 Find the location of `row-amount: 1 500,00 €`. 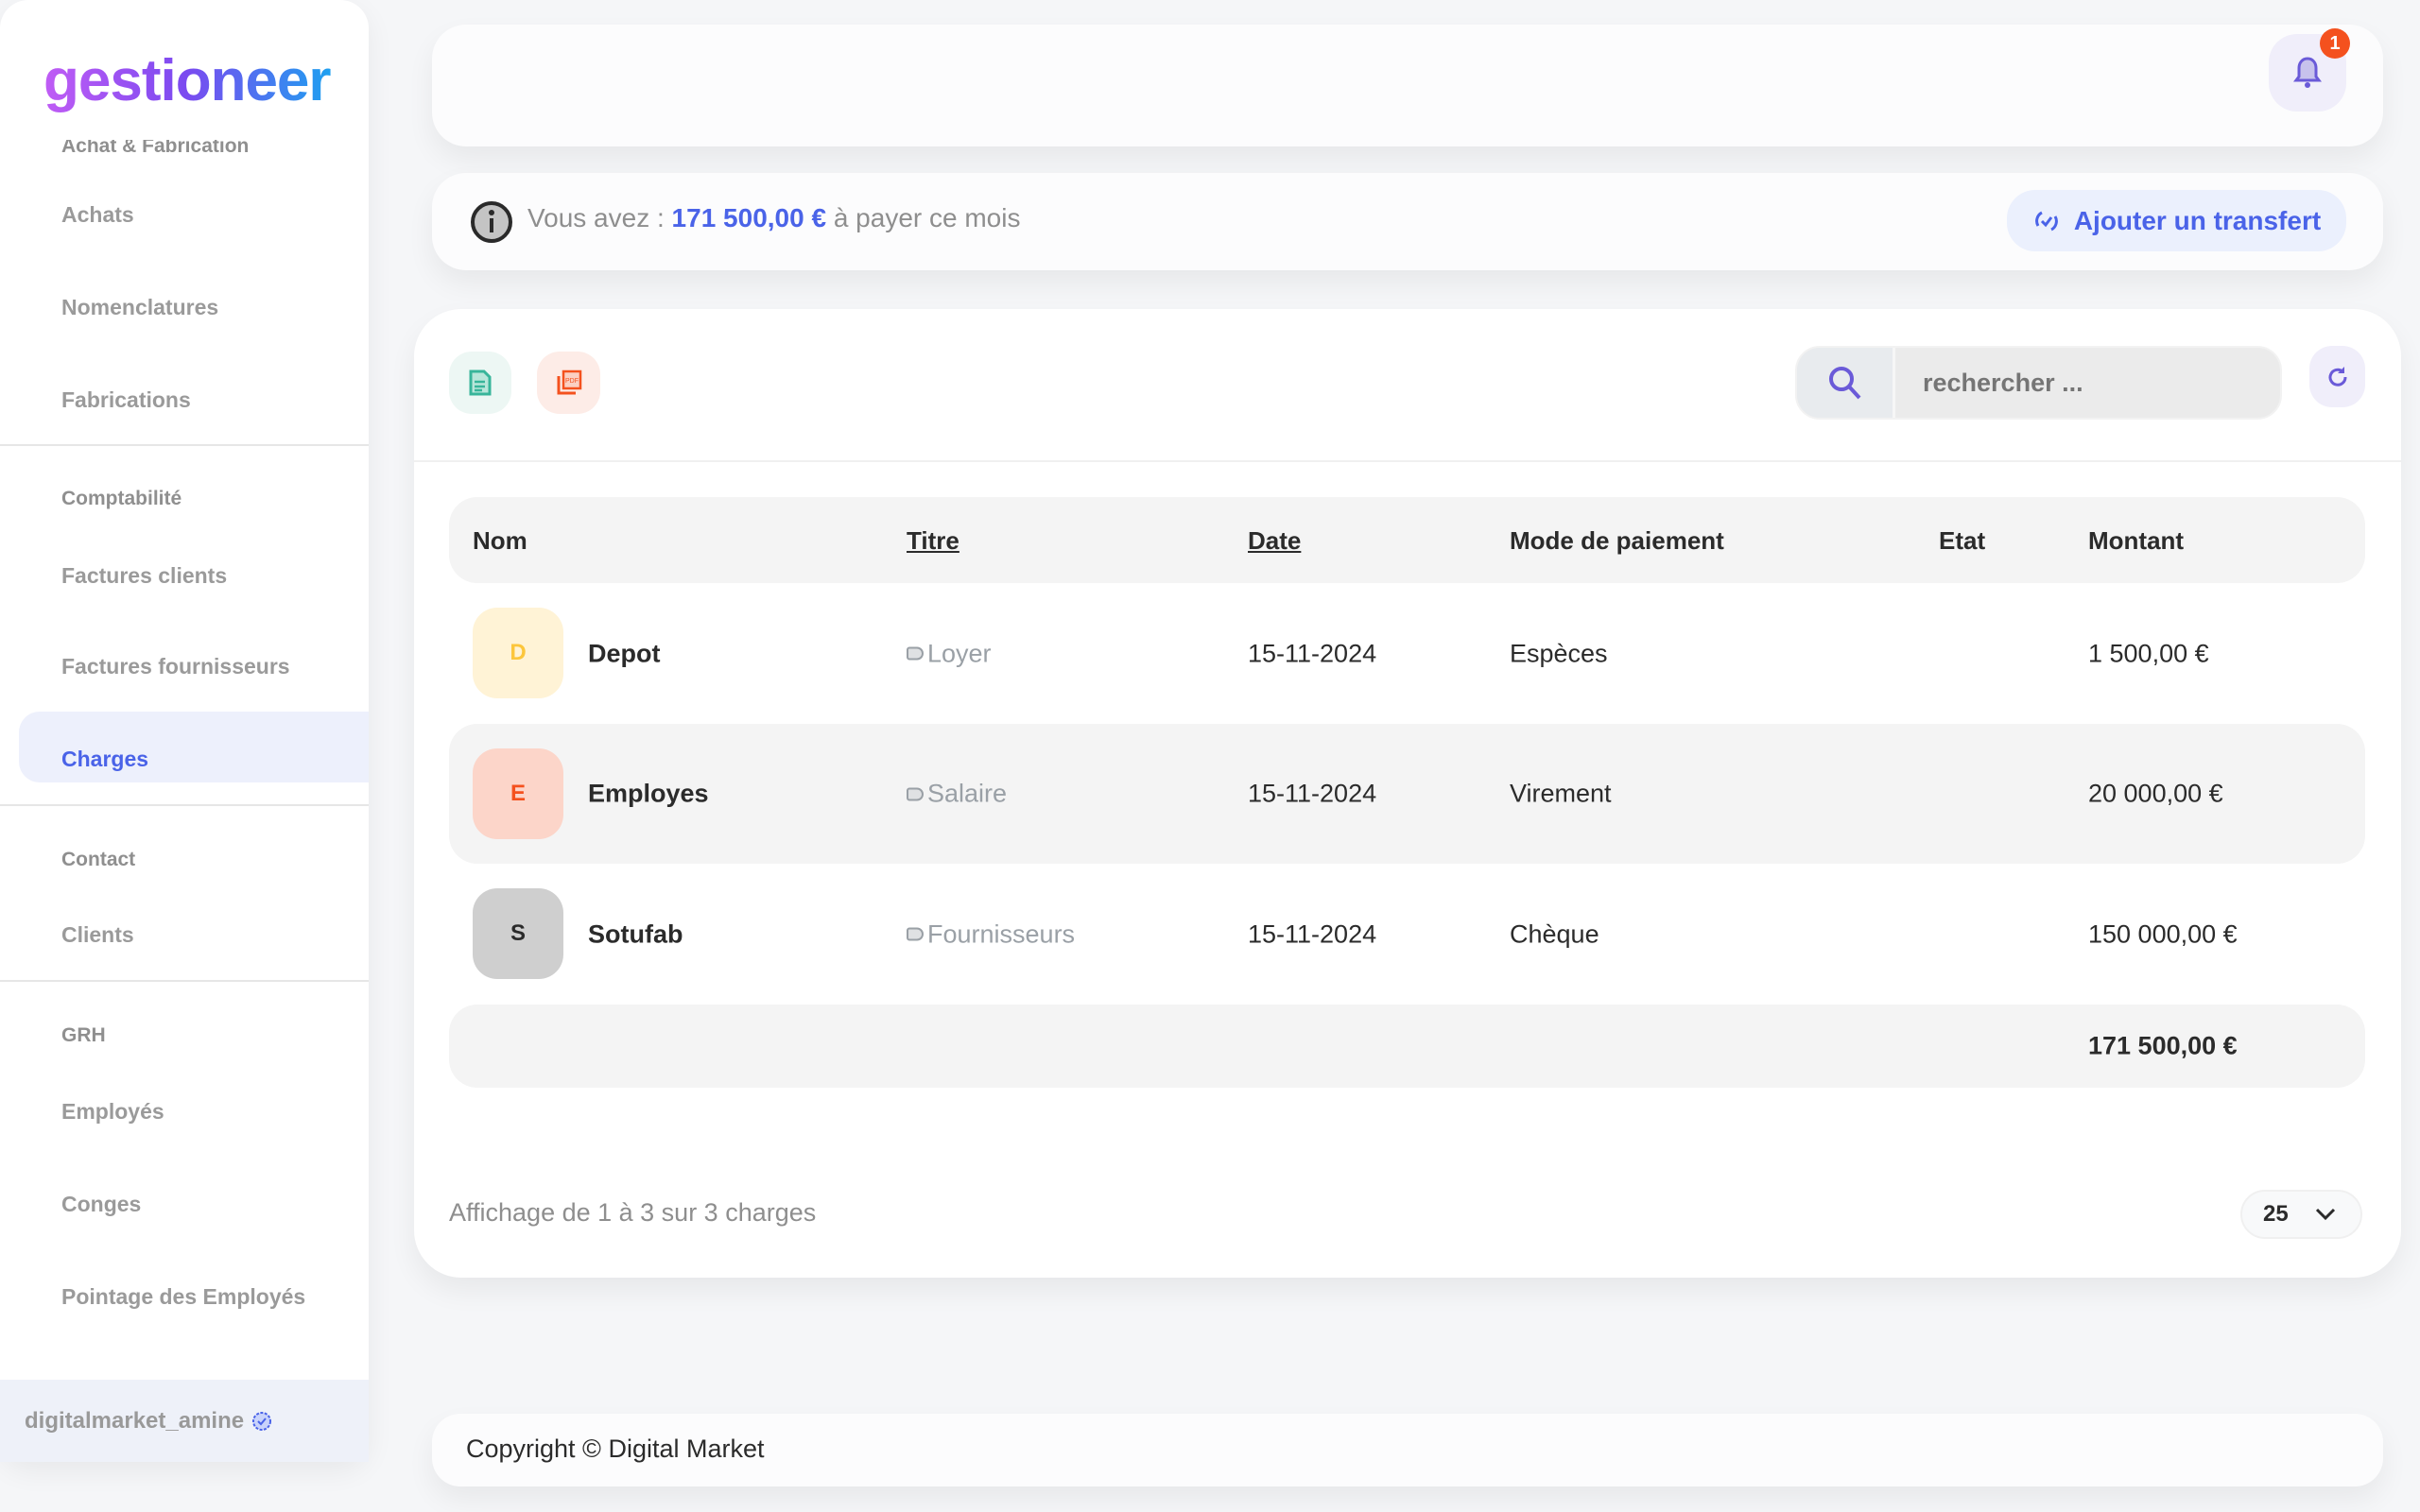

row-amount: 1 500,00 € is located at coordinates (2148, 653).